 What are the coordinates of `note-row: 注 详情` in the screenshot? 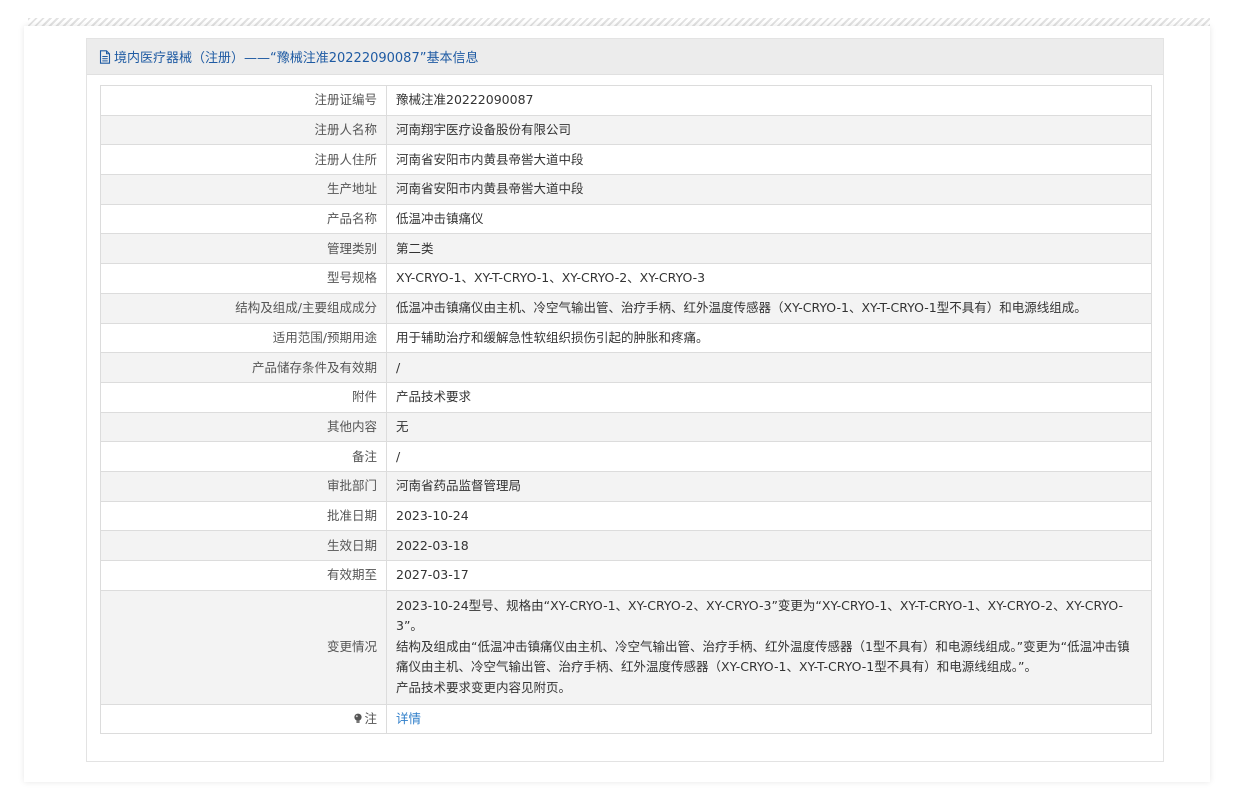 It's located at (626, 719).